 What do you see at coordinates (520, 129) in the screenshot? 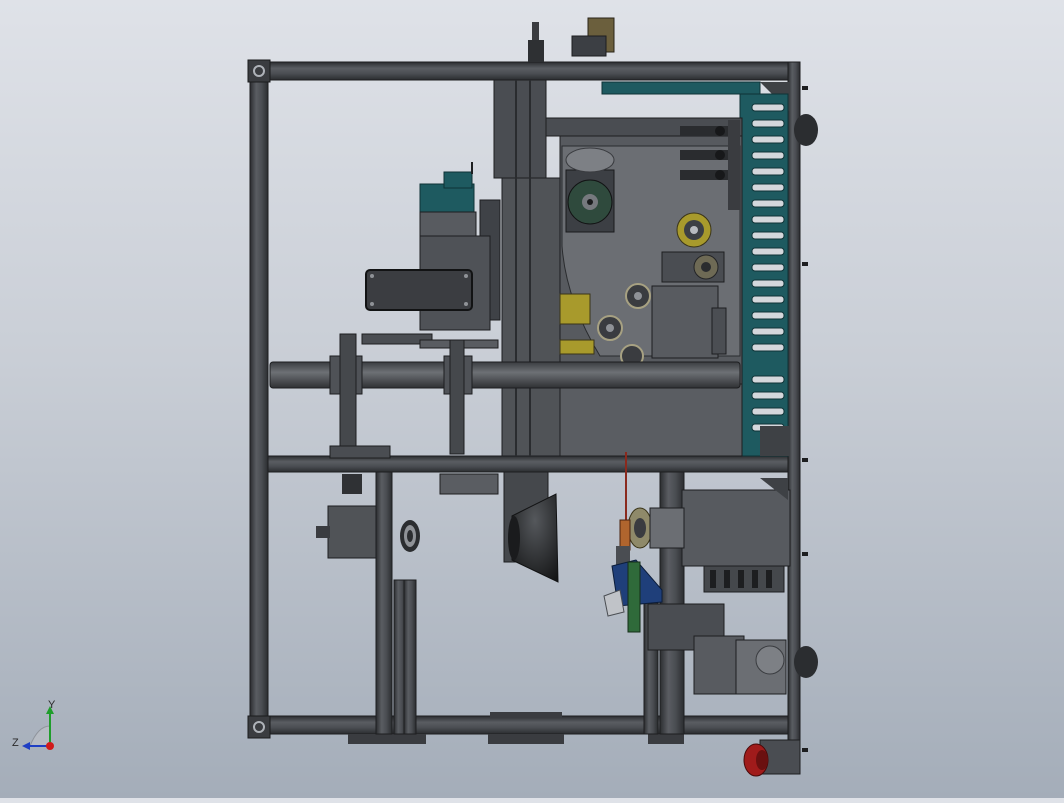
I see `slide-column-upper` at bounding box center [520, 129].